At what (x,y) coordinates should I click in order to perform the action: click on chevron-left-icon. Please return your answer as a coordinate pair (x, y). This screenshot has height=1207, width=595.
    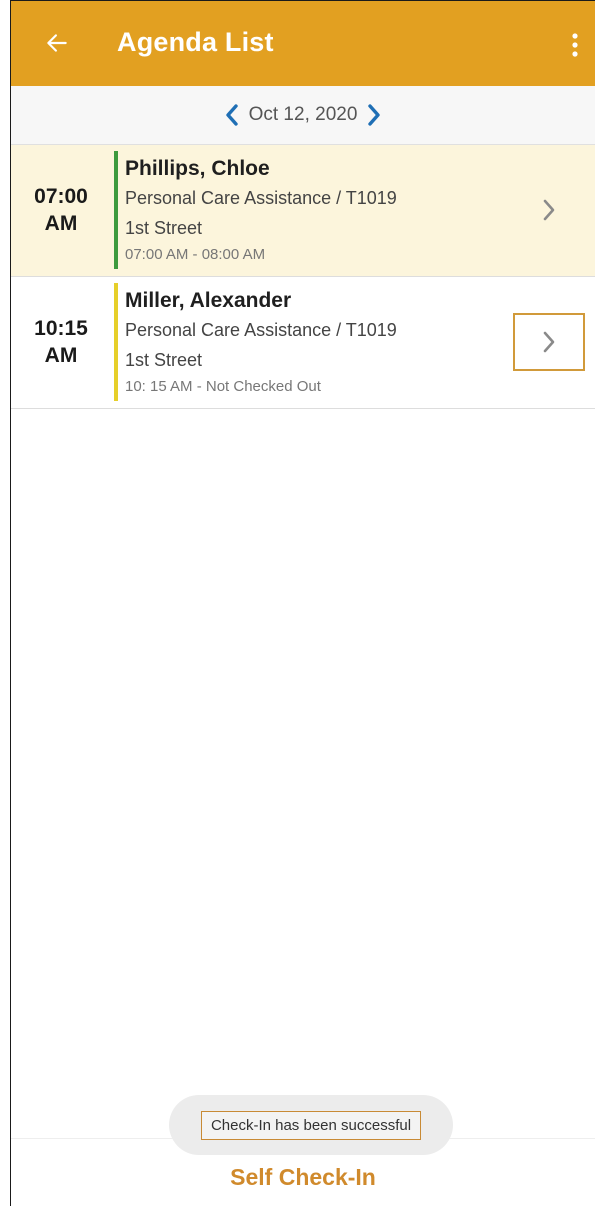
    Looking at the image, I should click on (231, 115).